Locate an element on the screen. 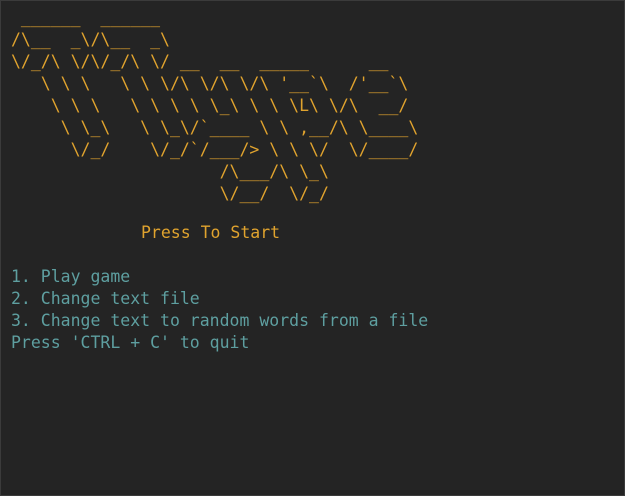 The image size is (625, 496). quit-instruction: Press 'CTRL + C' to quit is located at coordinates (130, 342).